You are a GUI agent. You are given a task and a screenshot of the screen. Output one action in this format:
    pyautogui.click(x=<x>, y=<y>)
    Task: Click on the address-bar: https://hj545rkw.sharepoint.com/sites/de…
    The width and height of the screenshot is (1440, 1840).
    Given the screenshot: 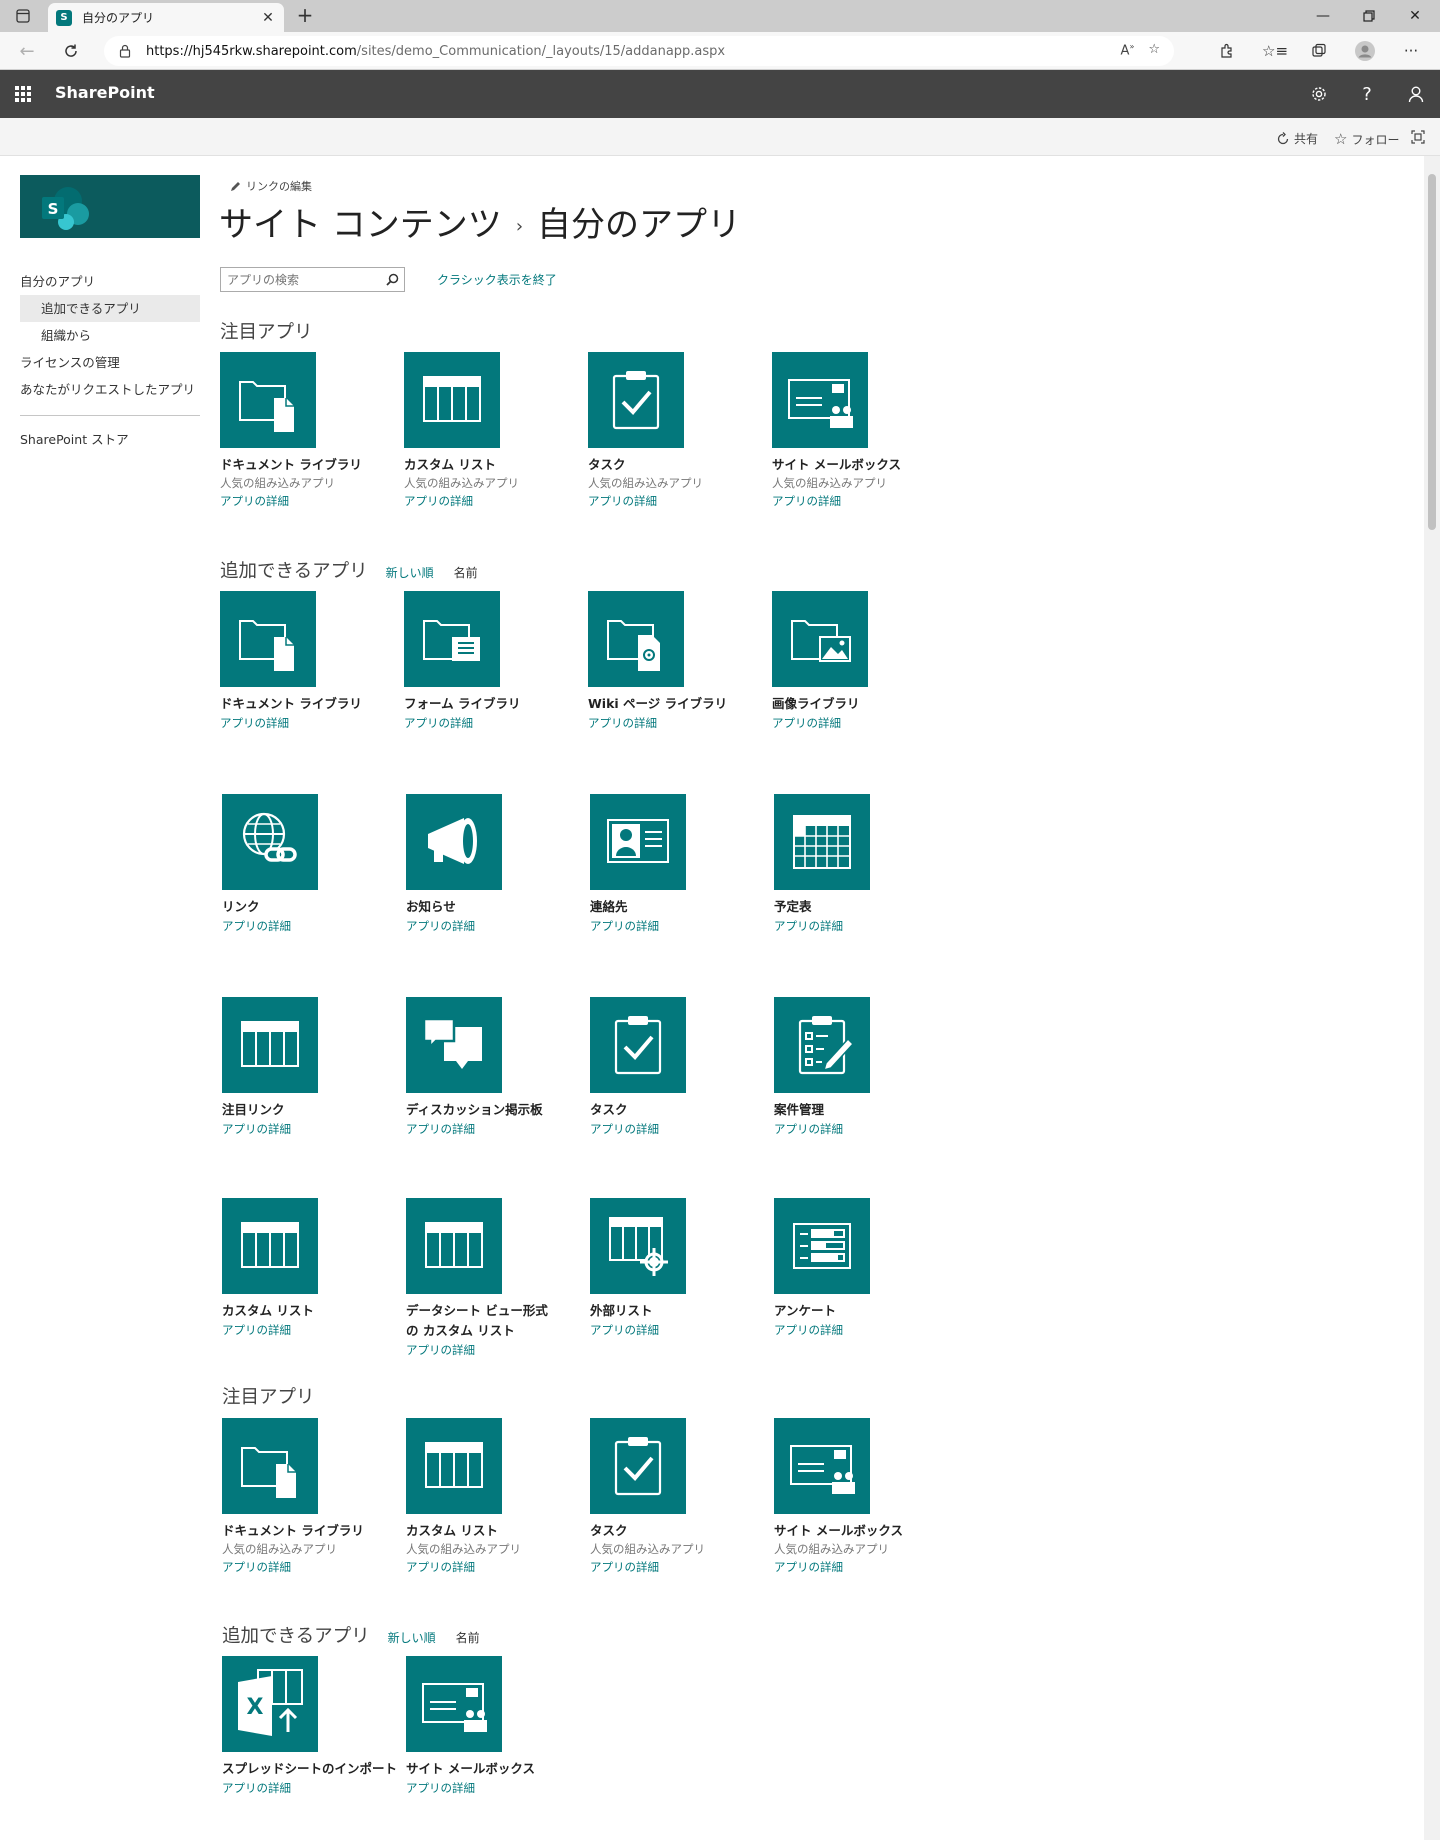 What is the action you would take?
    pyautogui.click(x=639, y=51)
    